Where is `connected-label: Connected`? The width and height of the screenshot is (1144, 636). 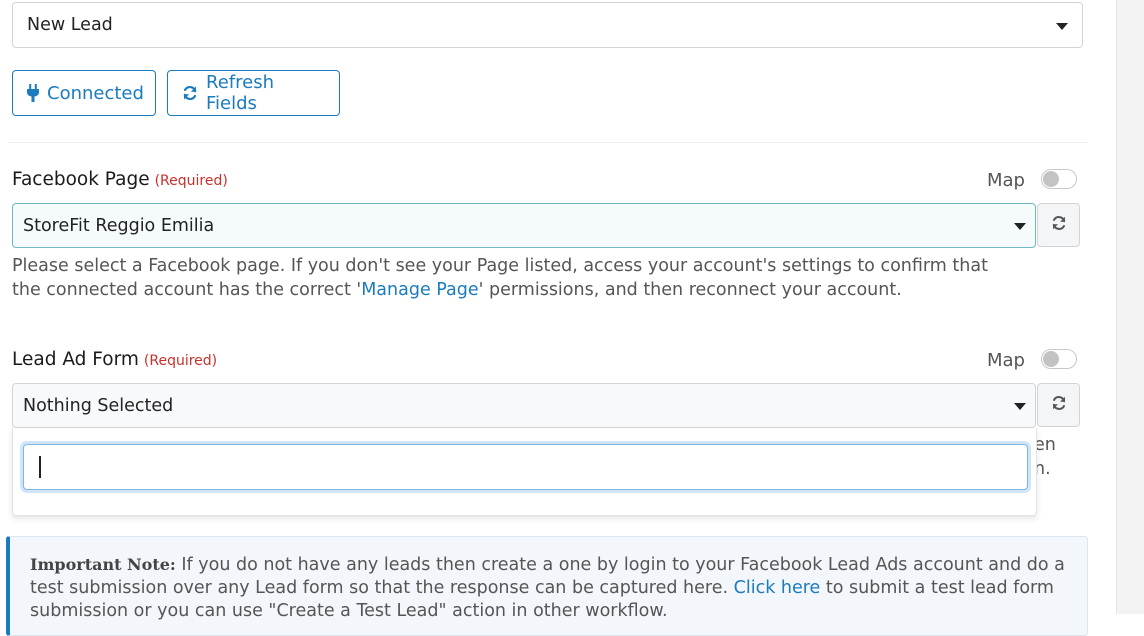
connected-label: Connected is located at coordinates (95, 93).